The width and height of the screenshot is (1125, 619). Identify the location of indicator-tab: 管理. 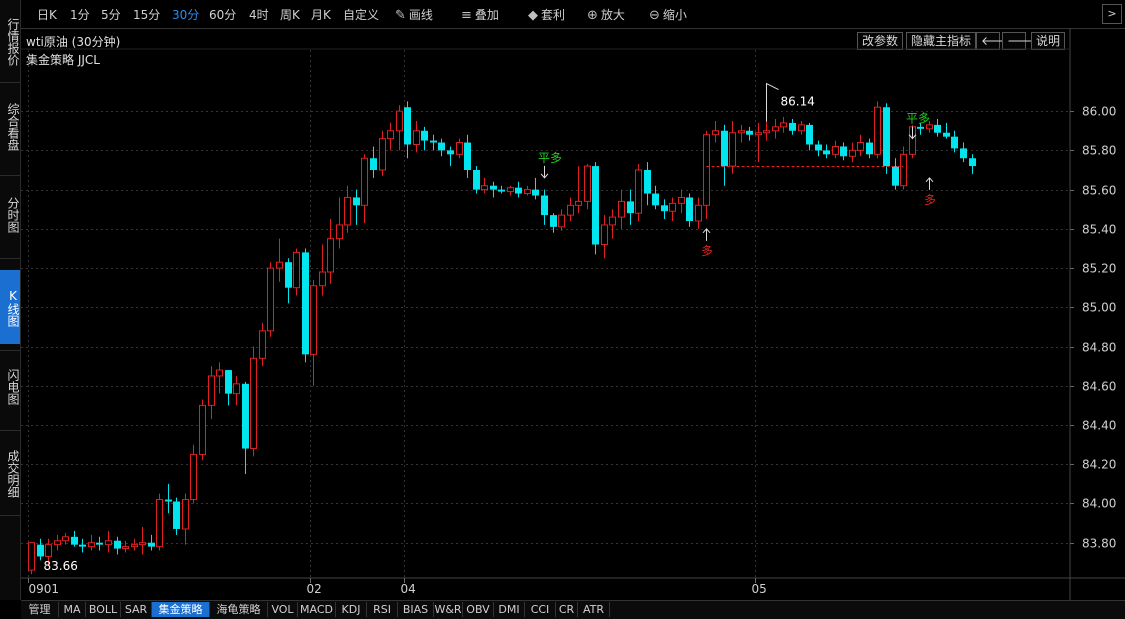
(40, 609).